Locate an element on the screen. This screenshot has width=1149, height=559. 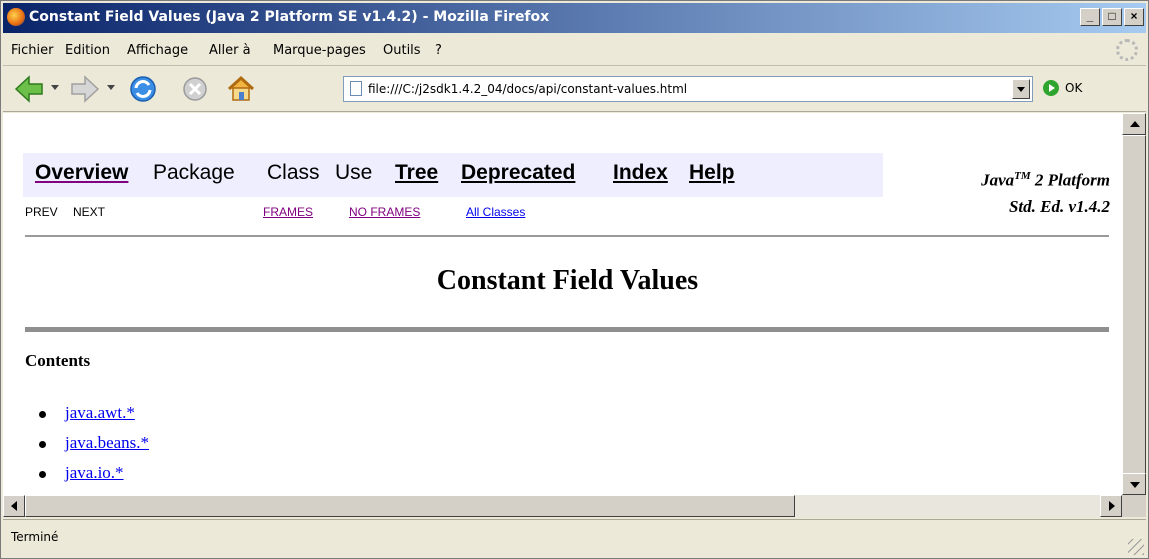
address-bar is located at coordinates (688, 89).